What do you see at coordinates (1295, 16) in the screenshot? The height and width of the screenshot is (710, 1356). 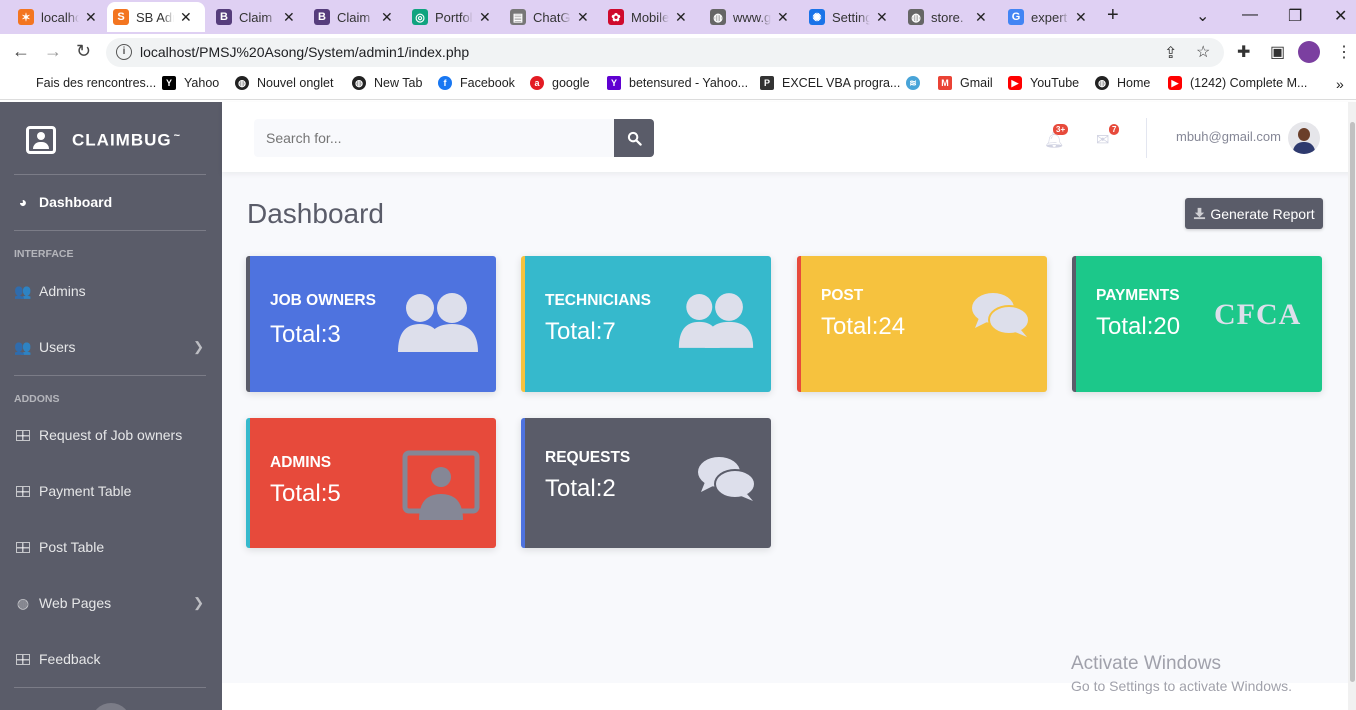 I see `restore-button: ❐` at bounding box center [1295, 16].